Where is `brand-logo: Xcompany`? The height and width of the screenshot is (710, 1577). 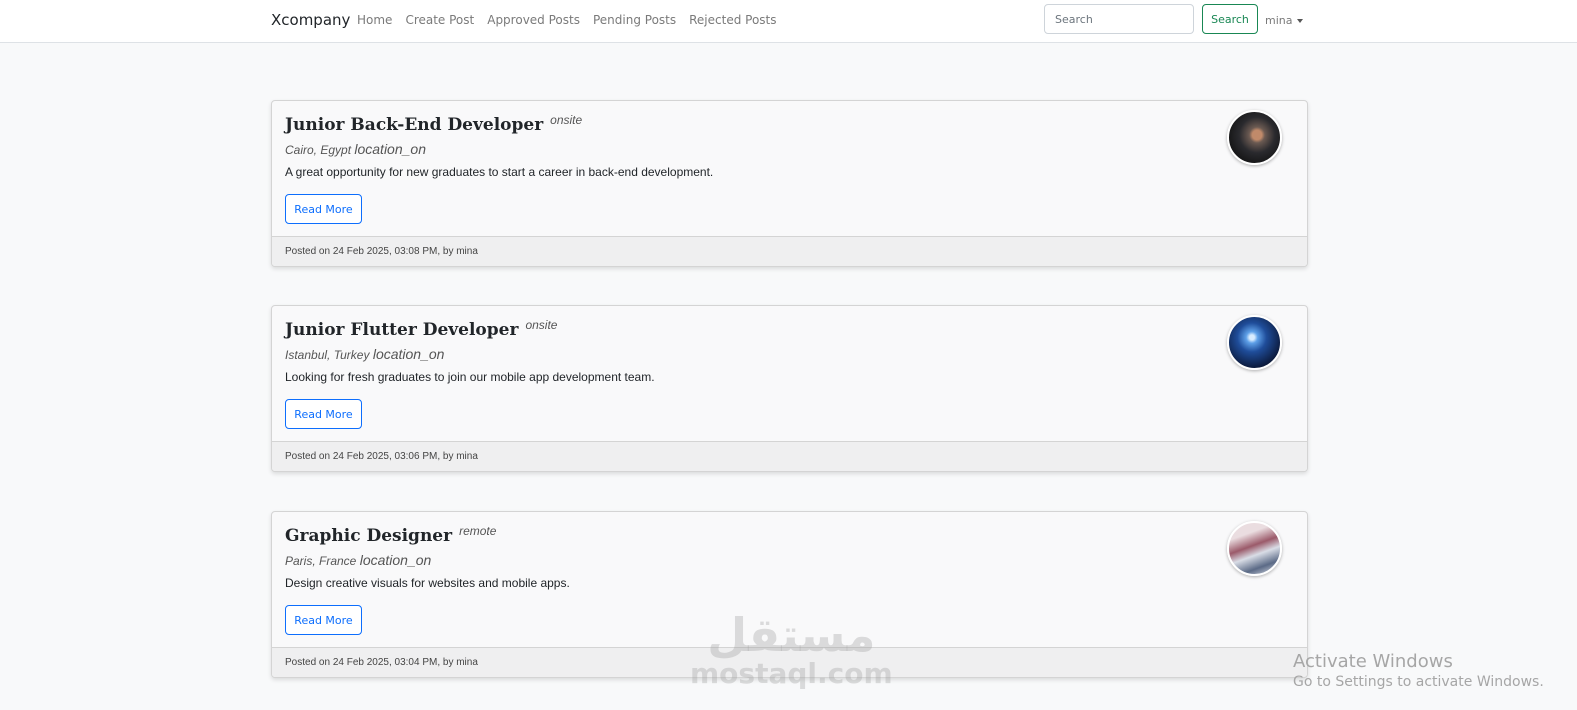
brand-logo: Xcompany is located at coordinates (310, 20).